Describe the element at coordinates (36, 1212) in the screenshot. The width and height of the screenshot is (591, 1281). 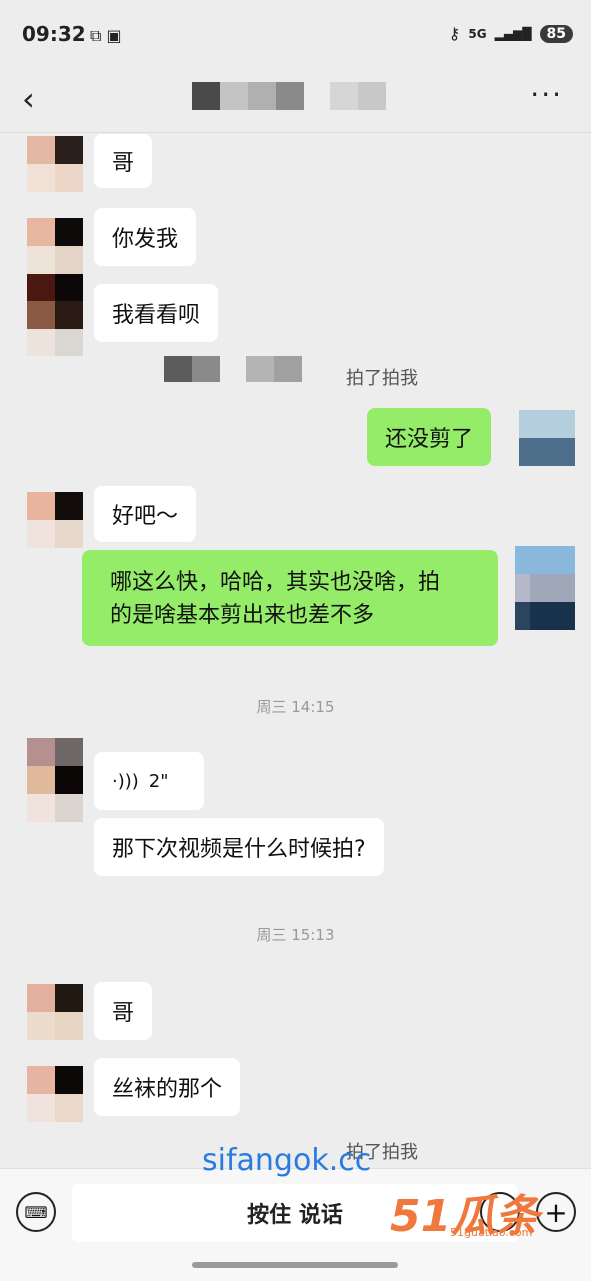
I see `keyboard-icon: ⌨` at that location.